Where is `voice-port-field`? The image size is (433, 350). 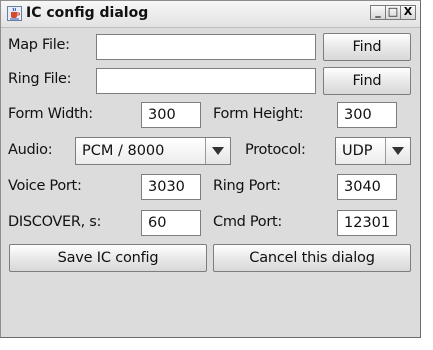 voice-port-field is located at coordinates (171, 187).